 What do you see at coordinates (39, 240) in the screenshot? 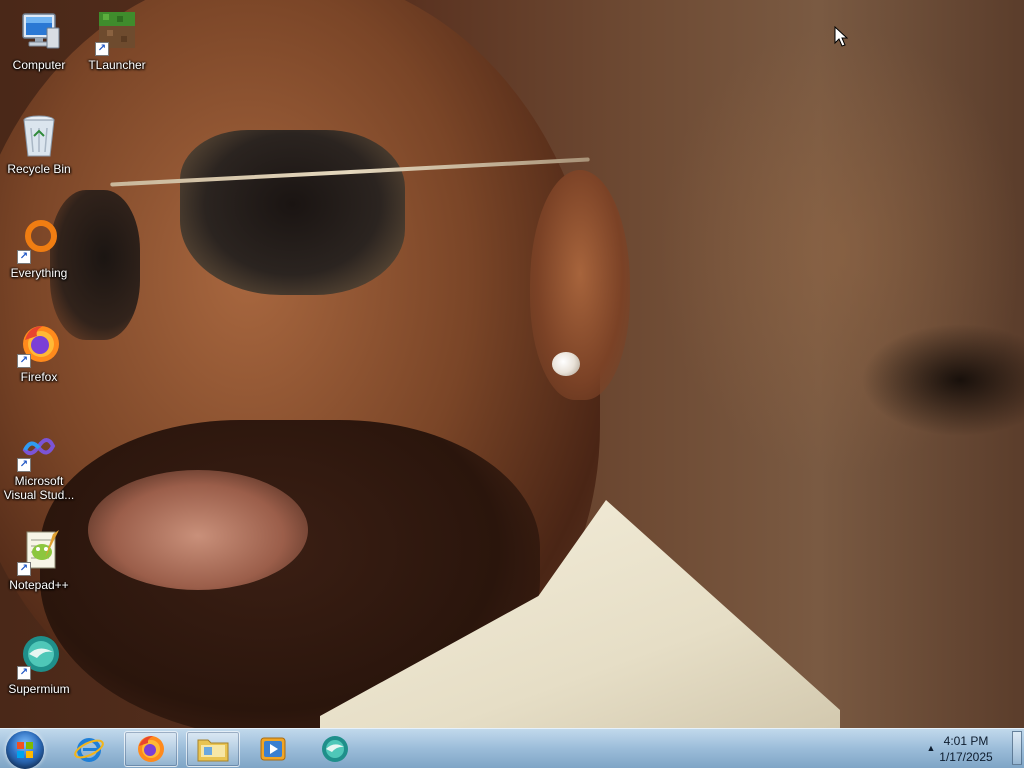
I see `everything-icon: ↗` at bounding box center [39, 240].